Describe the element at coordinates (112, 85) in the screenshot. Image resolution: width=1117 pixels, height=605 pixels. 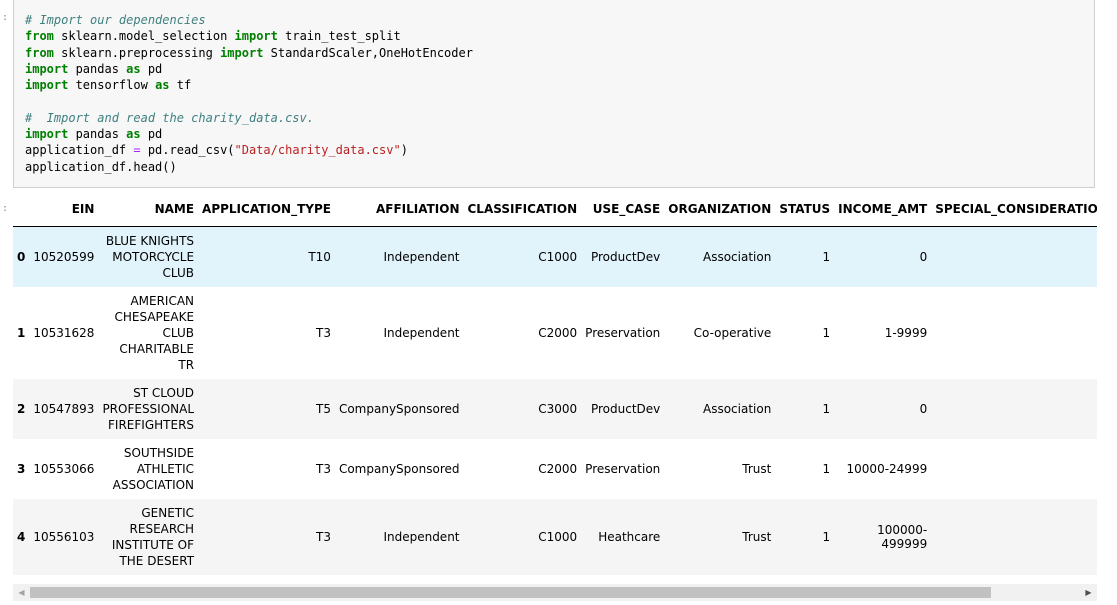
I see `code-token: tensorflow` at that location.